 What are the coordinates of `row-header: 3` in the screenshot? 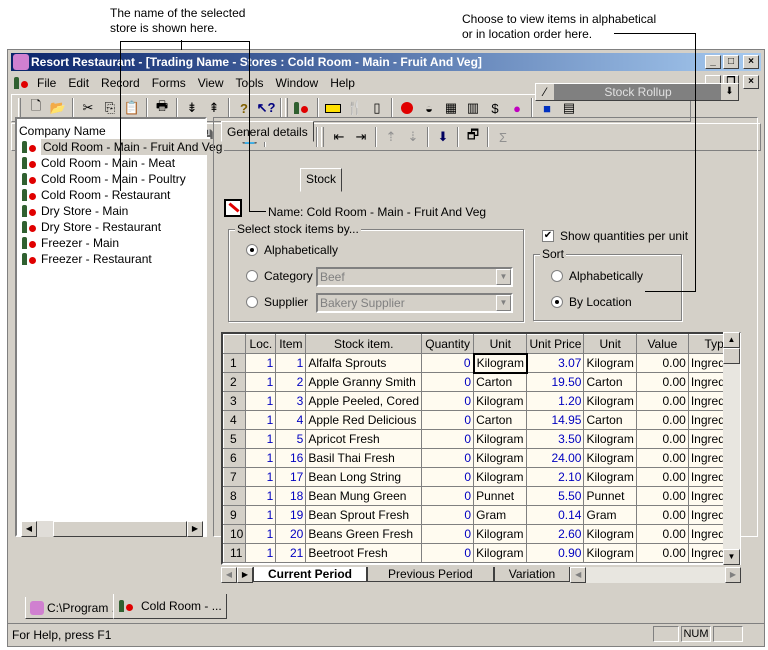 It's located at (235, 401).